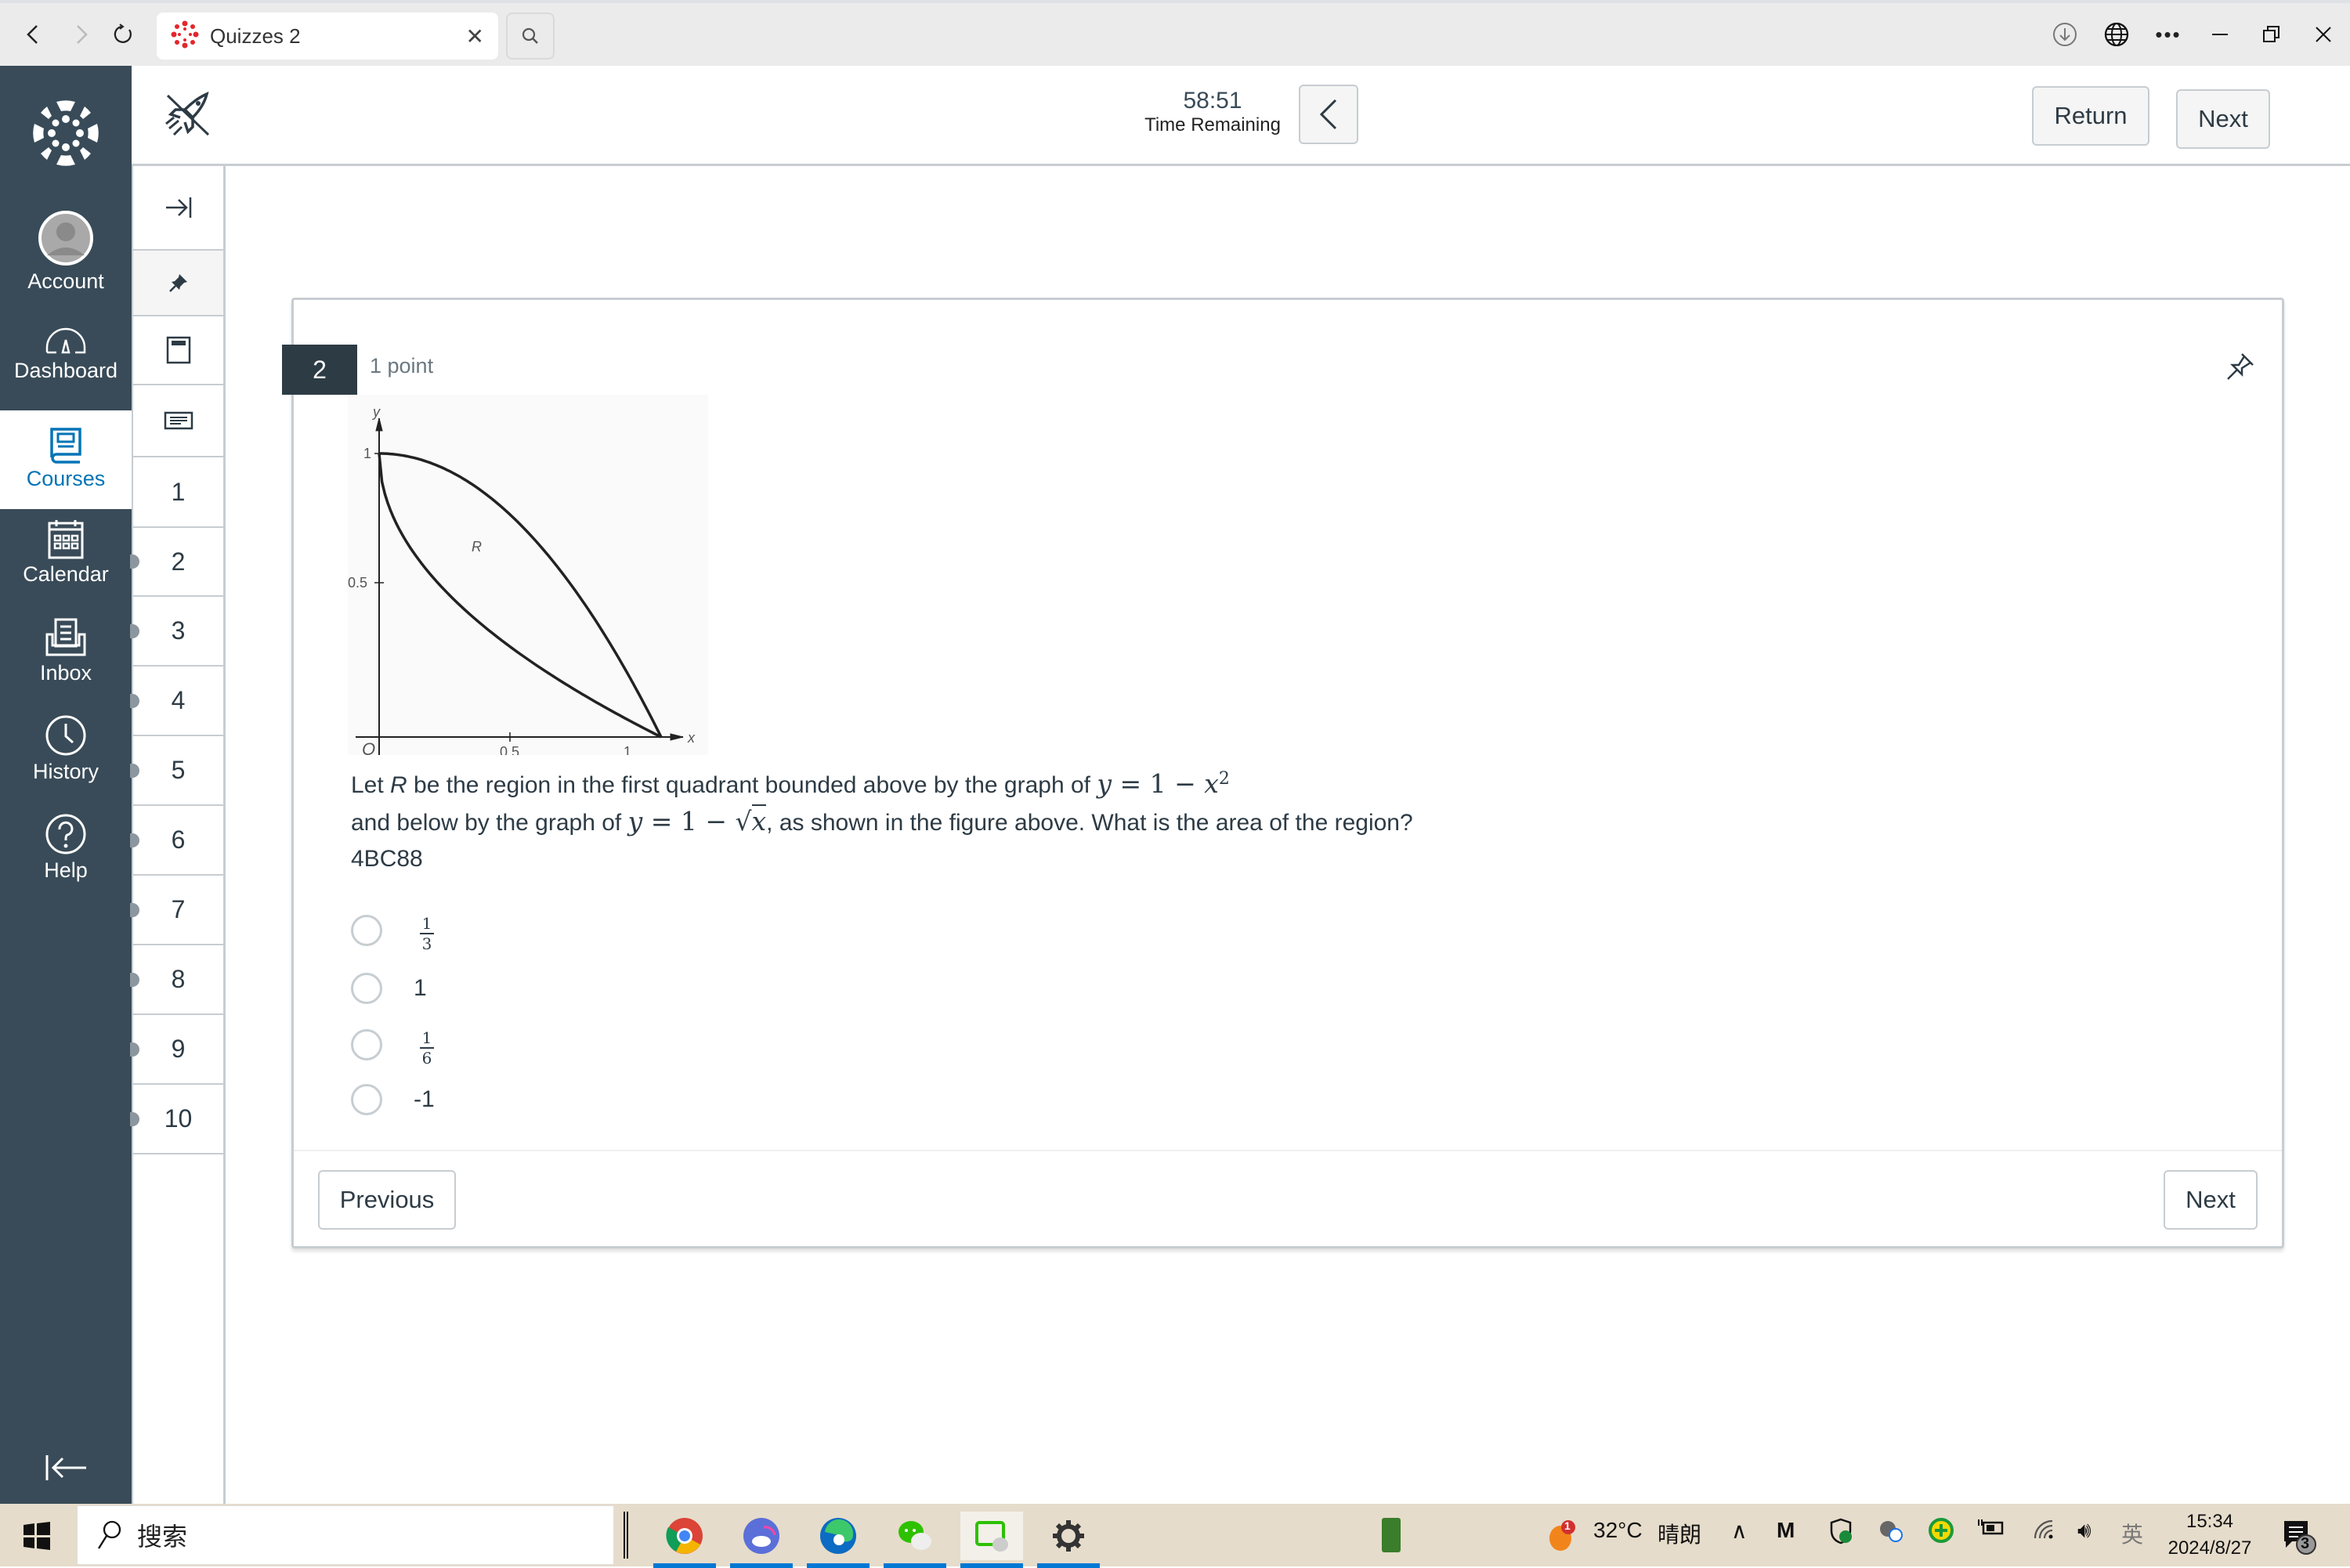  I want to click on taskbar-settings, so click(1068, 1540).